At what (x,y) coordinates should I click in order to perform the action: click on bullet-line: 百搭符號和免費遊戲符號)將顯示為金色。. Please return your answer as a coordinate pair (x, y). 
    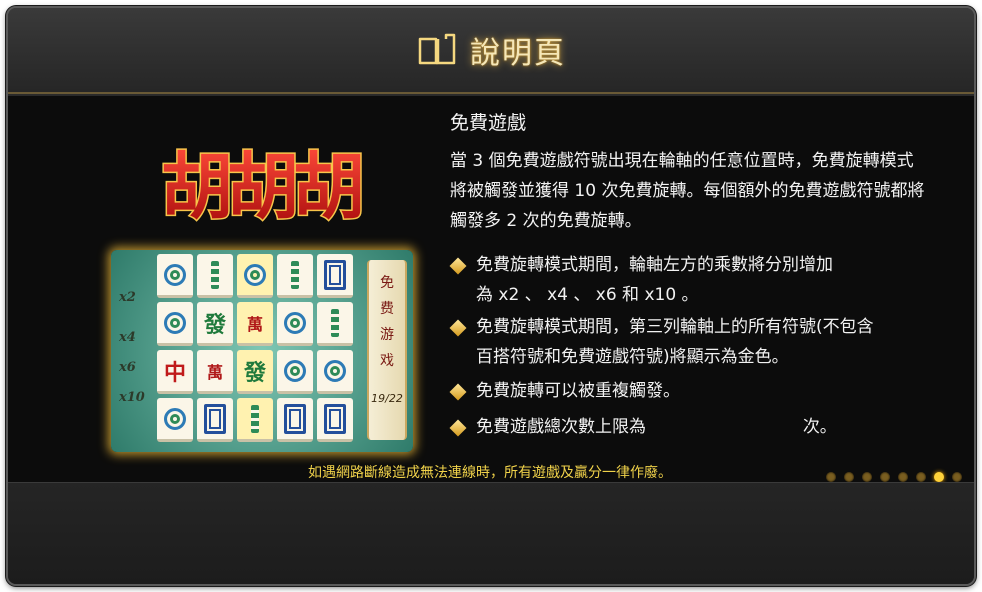
    Looking at the image, I should click on (632, 357).